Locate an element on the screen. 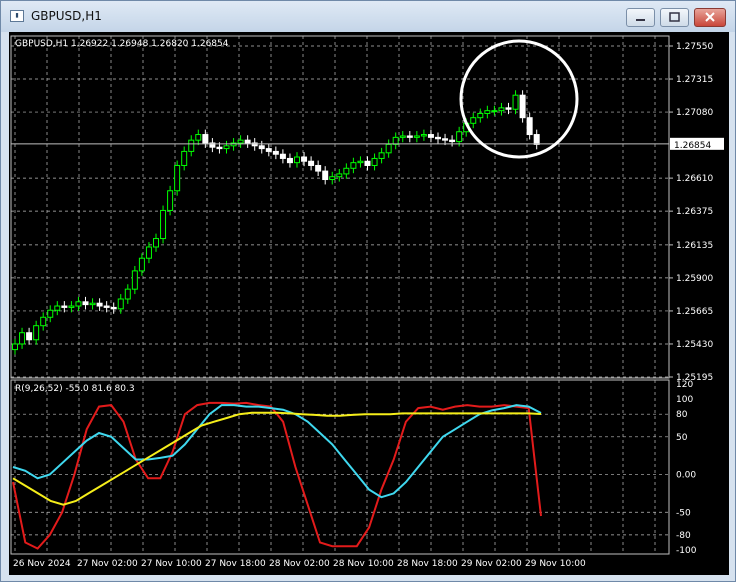 The image size is (736, 582). close-icon is located at coordinates (710, 17).